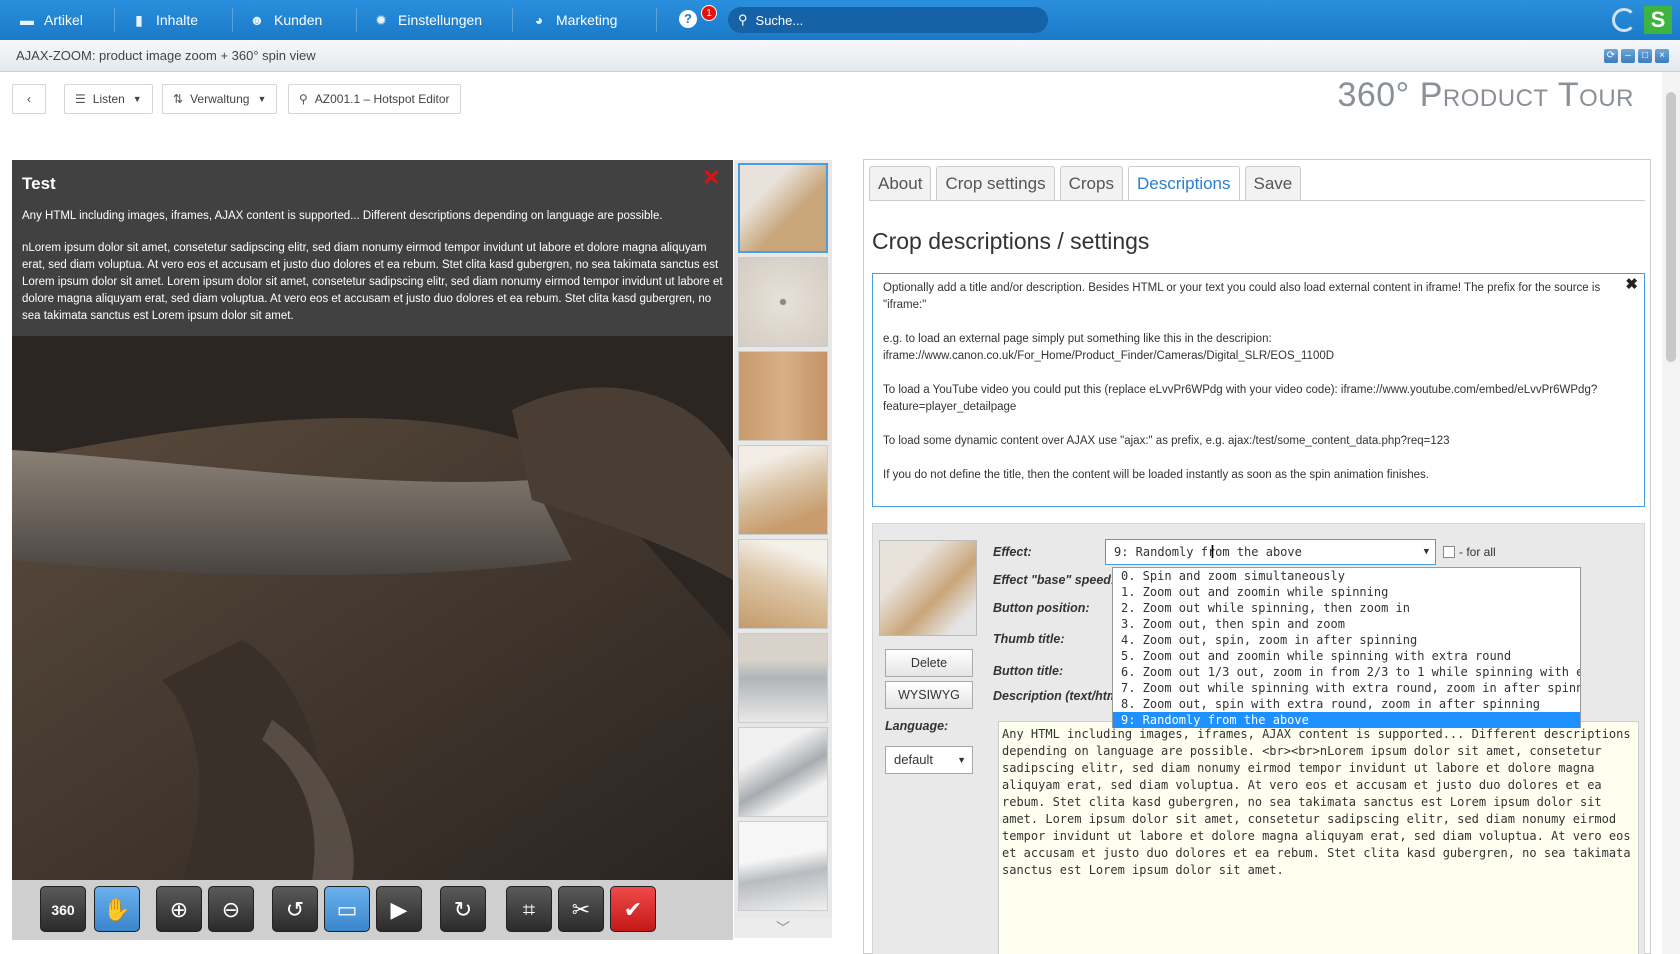  I want to click on zoom-out-button: ⊖, so click(231, 909).